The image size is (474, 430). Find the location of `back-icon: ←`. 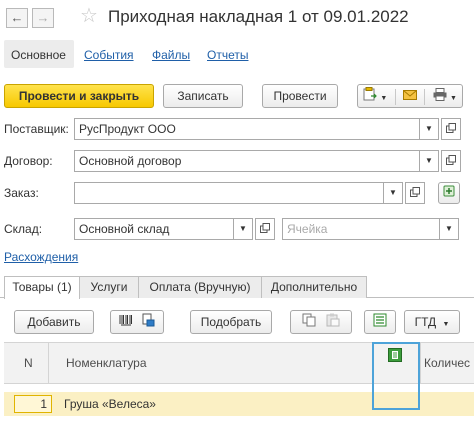

back-icon: ← is located at coordinates (17, 17).